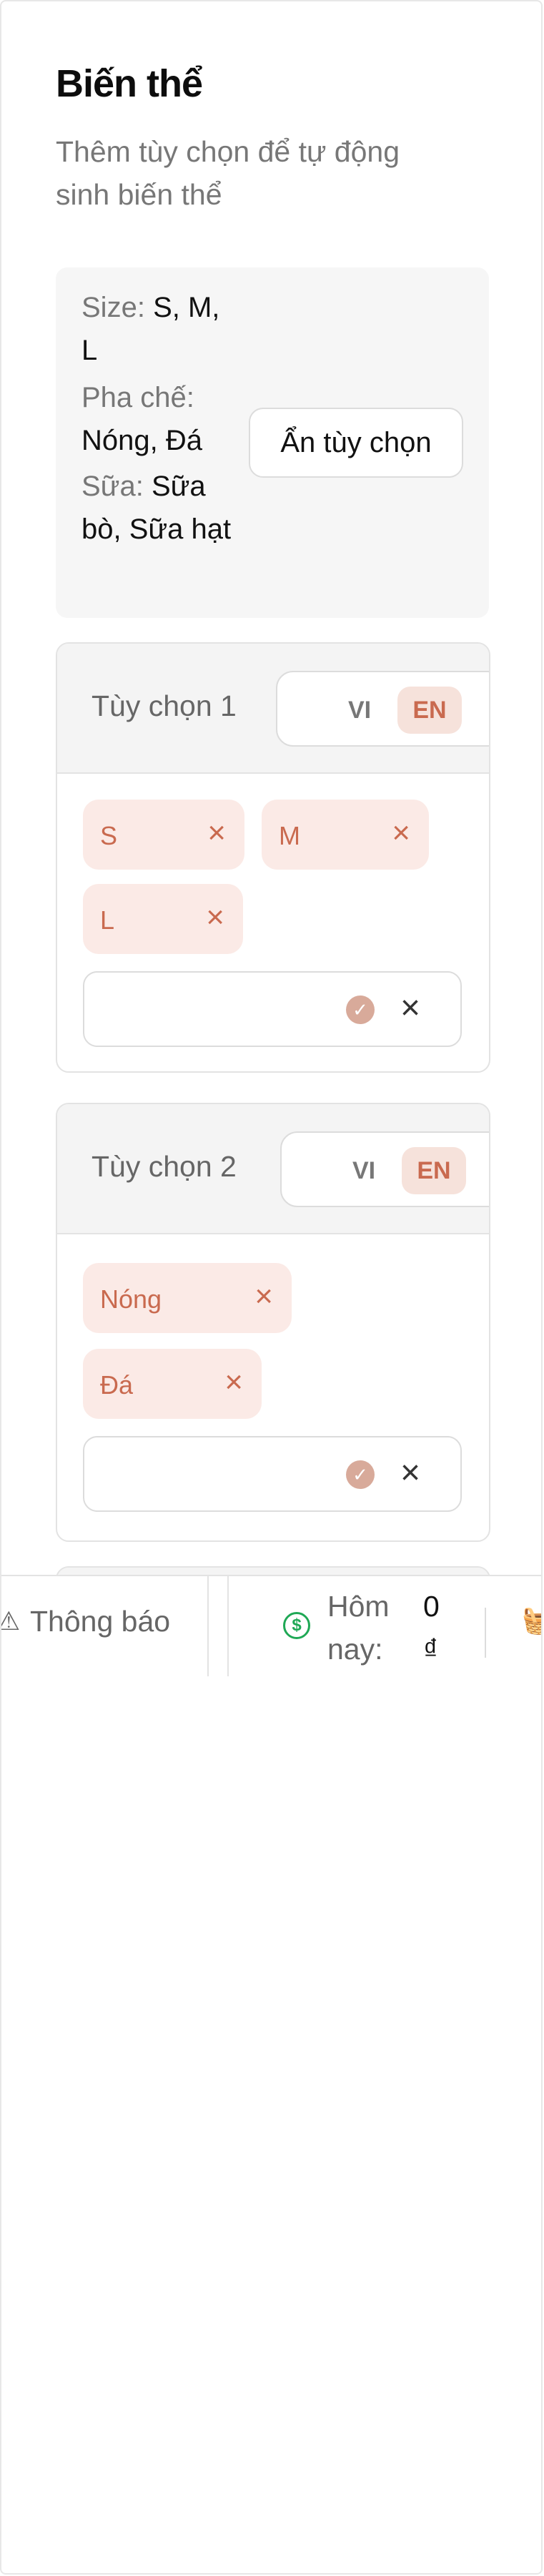  Describe the element at coordinates (173, 1384) in the screenshot. I see `option-value-chip: Đá ×` at that location.